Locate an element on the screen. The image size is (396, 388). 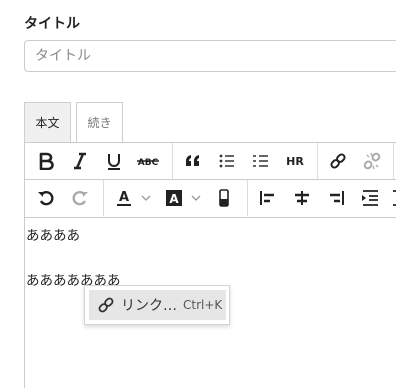
background-color-icon: A is located at coordinates (174, 198).